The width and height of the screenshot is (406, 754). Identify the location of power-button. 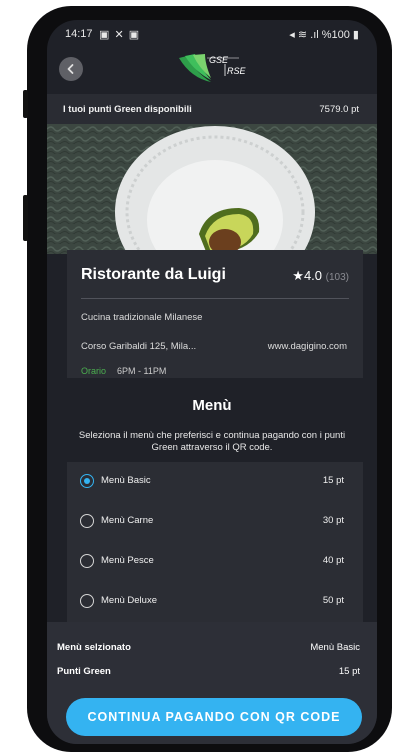
(25, 218).